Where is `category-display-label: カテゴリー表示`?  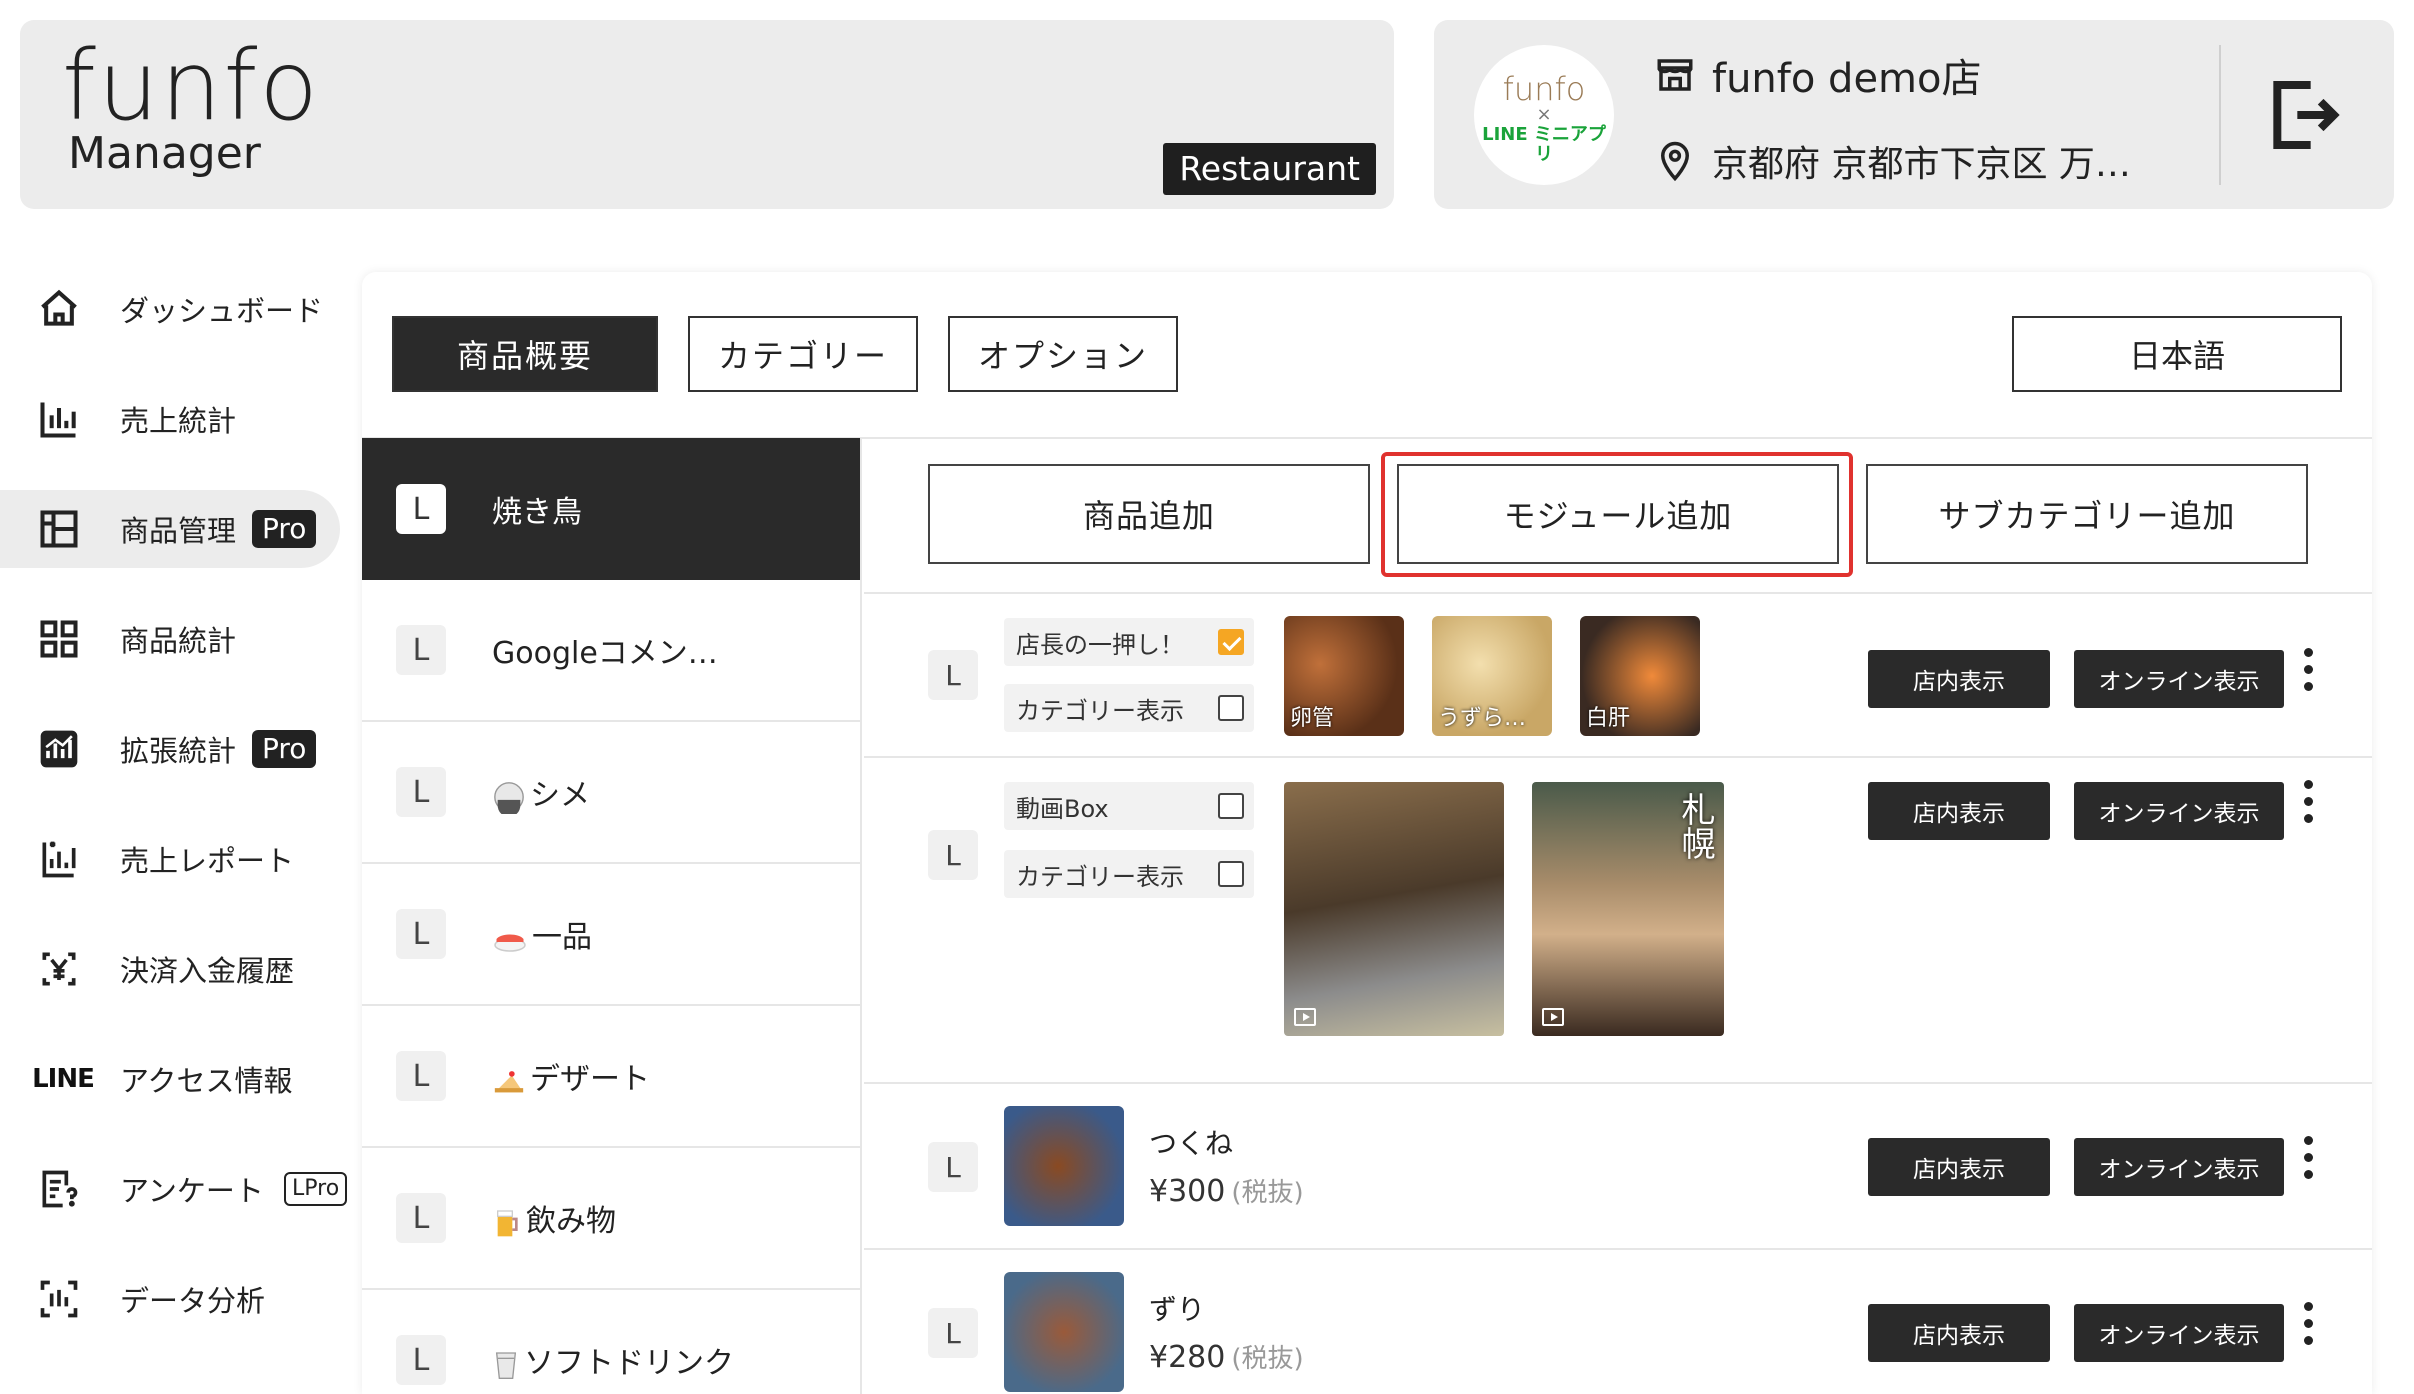
category-display-label: カテゴリー表示 is located at coordinates (1100, 876).